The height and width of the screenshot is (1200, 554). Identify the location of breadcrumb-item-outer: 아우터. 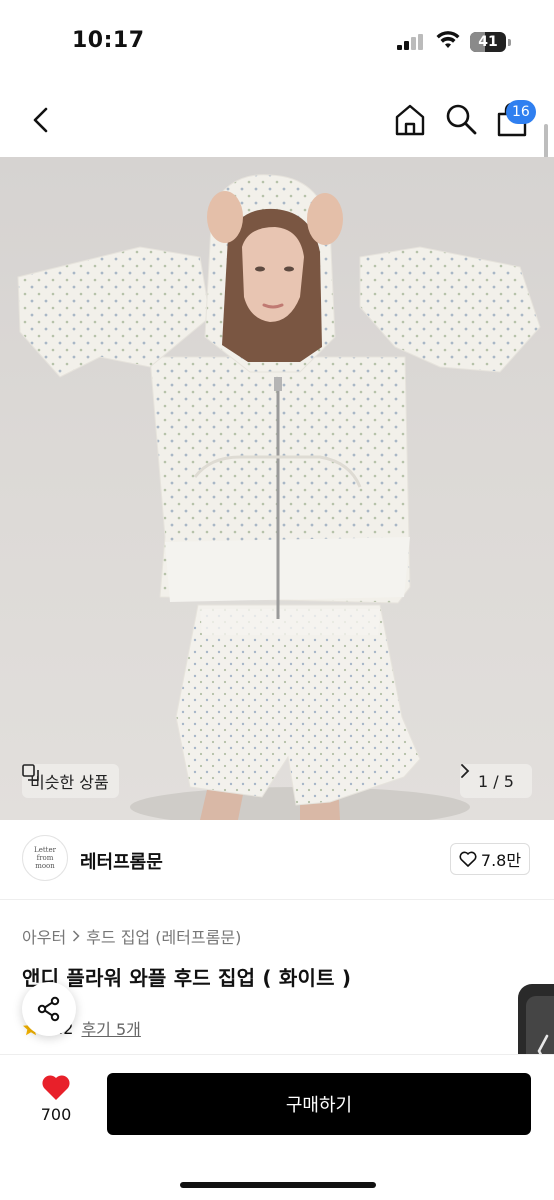
(44, 936).